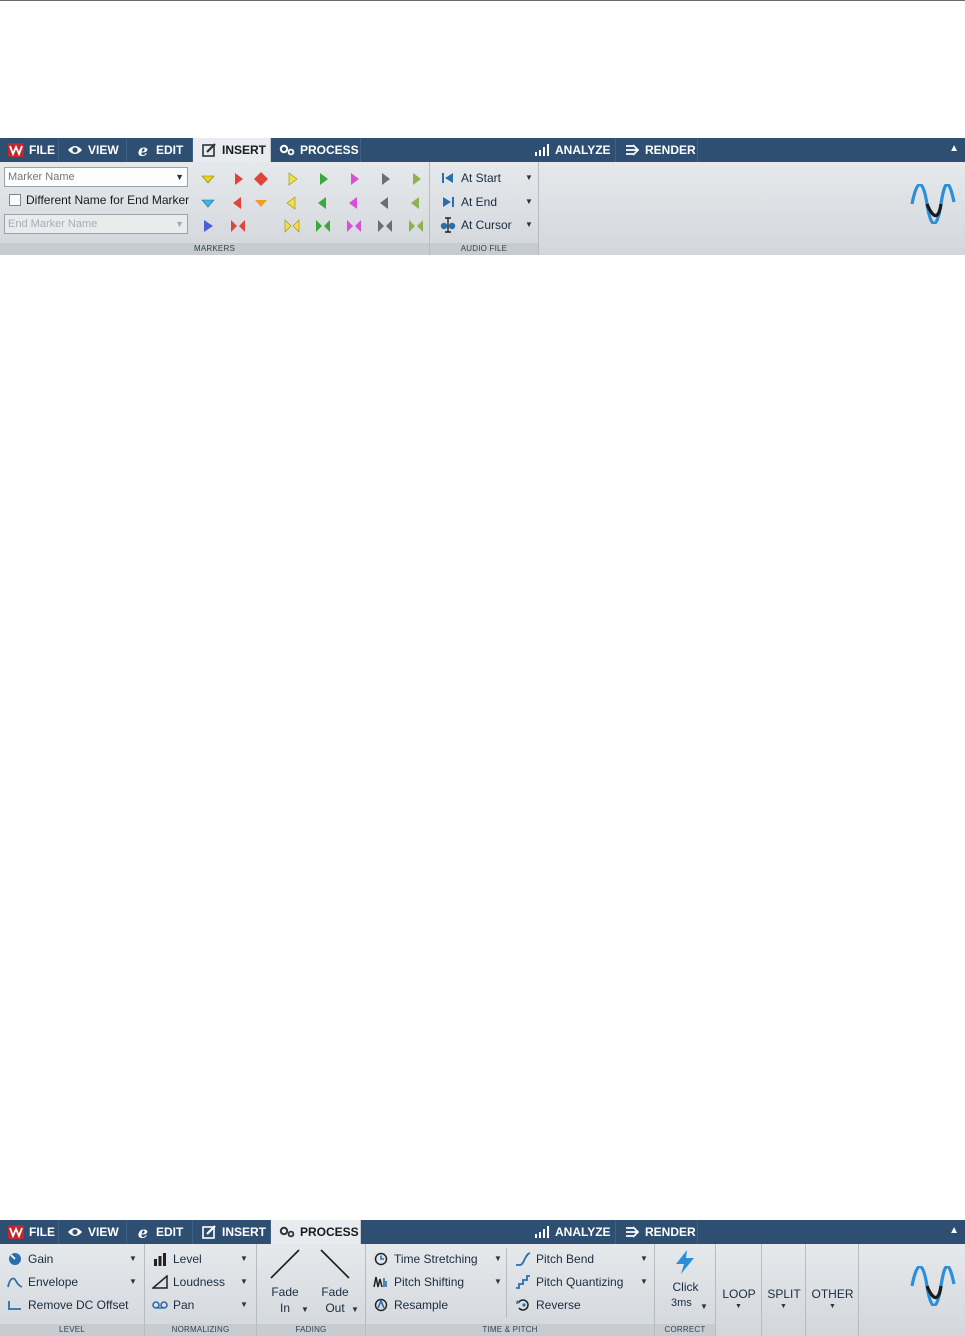 The image size is (965, 1336). What do you see at coordinates (305, 1309) in the screenshot?
I see `fade-in-dropdown-icon: ▼` at bounding box center [305, 1309].